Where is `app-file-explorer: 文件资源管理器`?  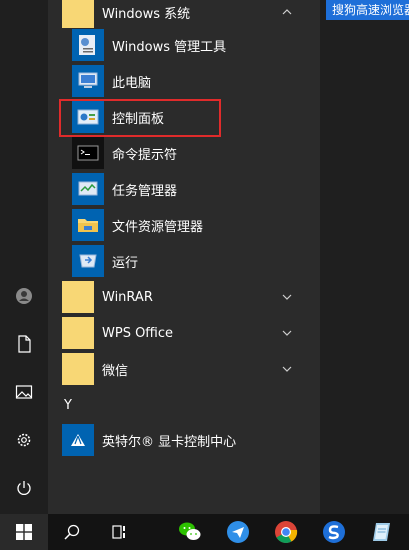 app-file-explorer: 文件资源管理器 is located at coordinates (192, 225).